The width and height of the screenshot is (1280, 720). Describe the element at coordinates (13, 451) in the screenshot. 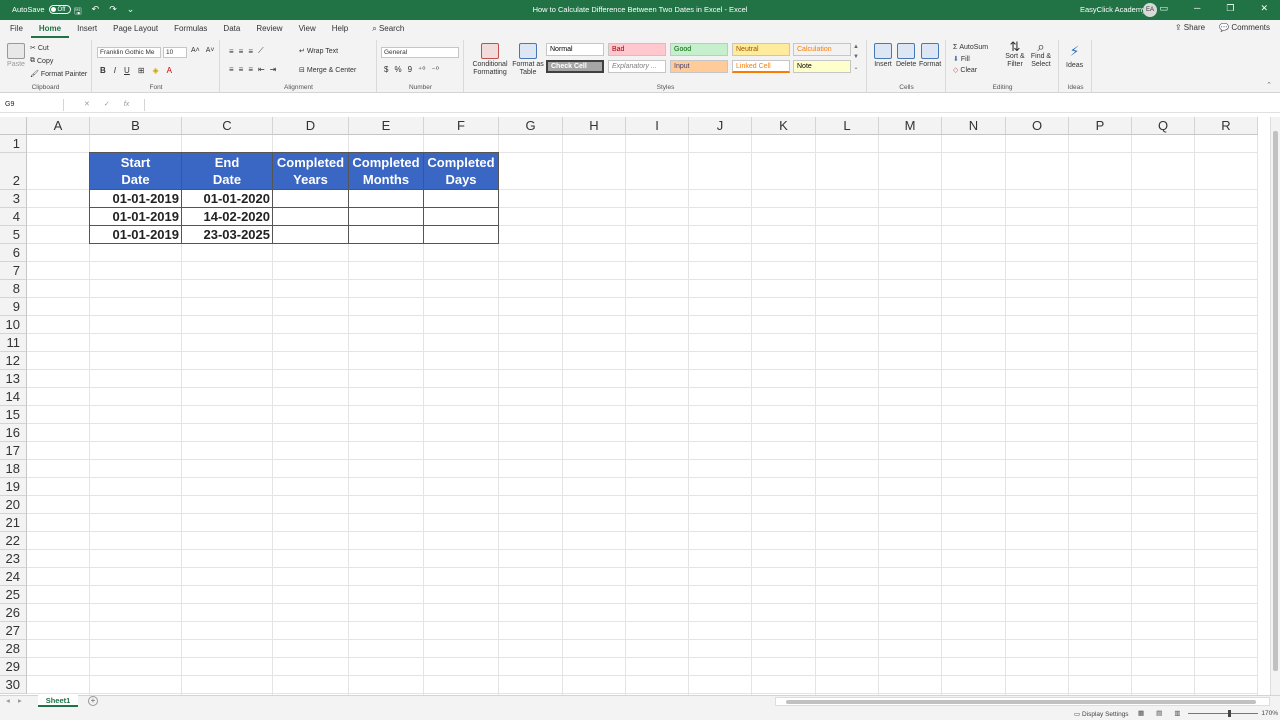

I see `row-header-17: 17` at that location.